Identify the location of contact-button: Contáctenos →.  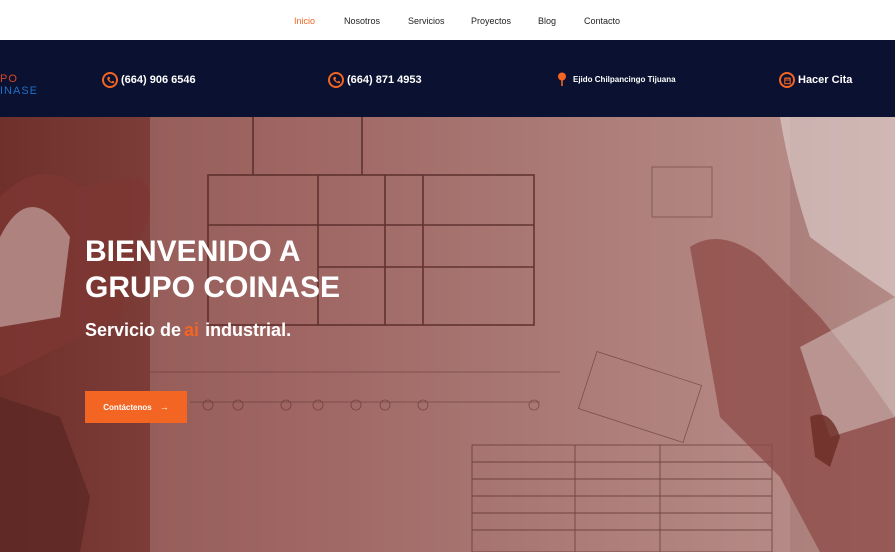
(136, 407).